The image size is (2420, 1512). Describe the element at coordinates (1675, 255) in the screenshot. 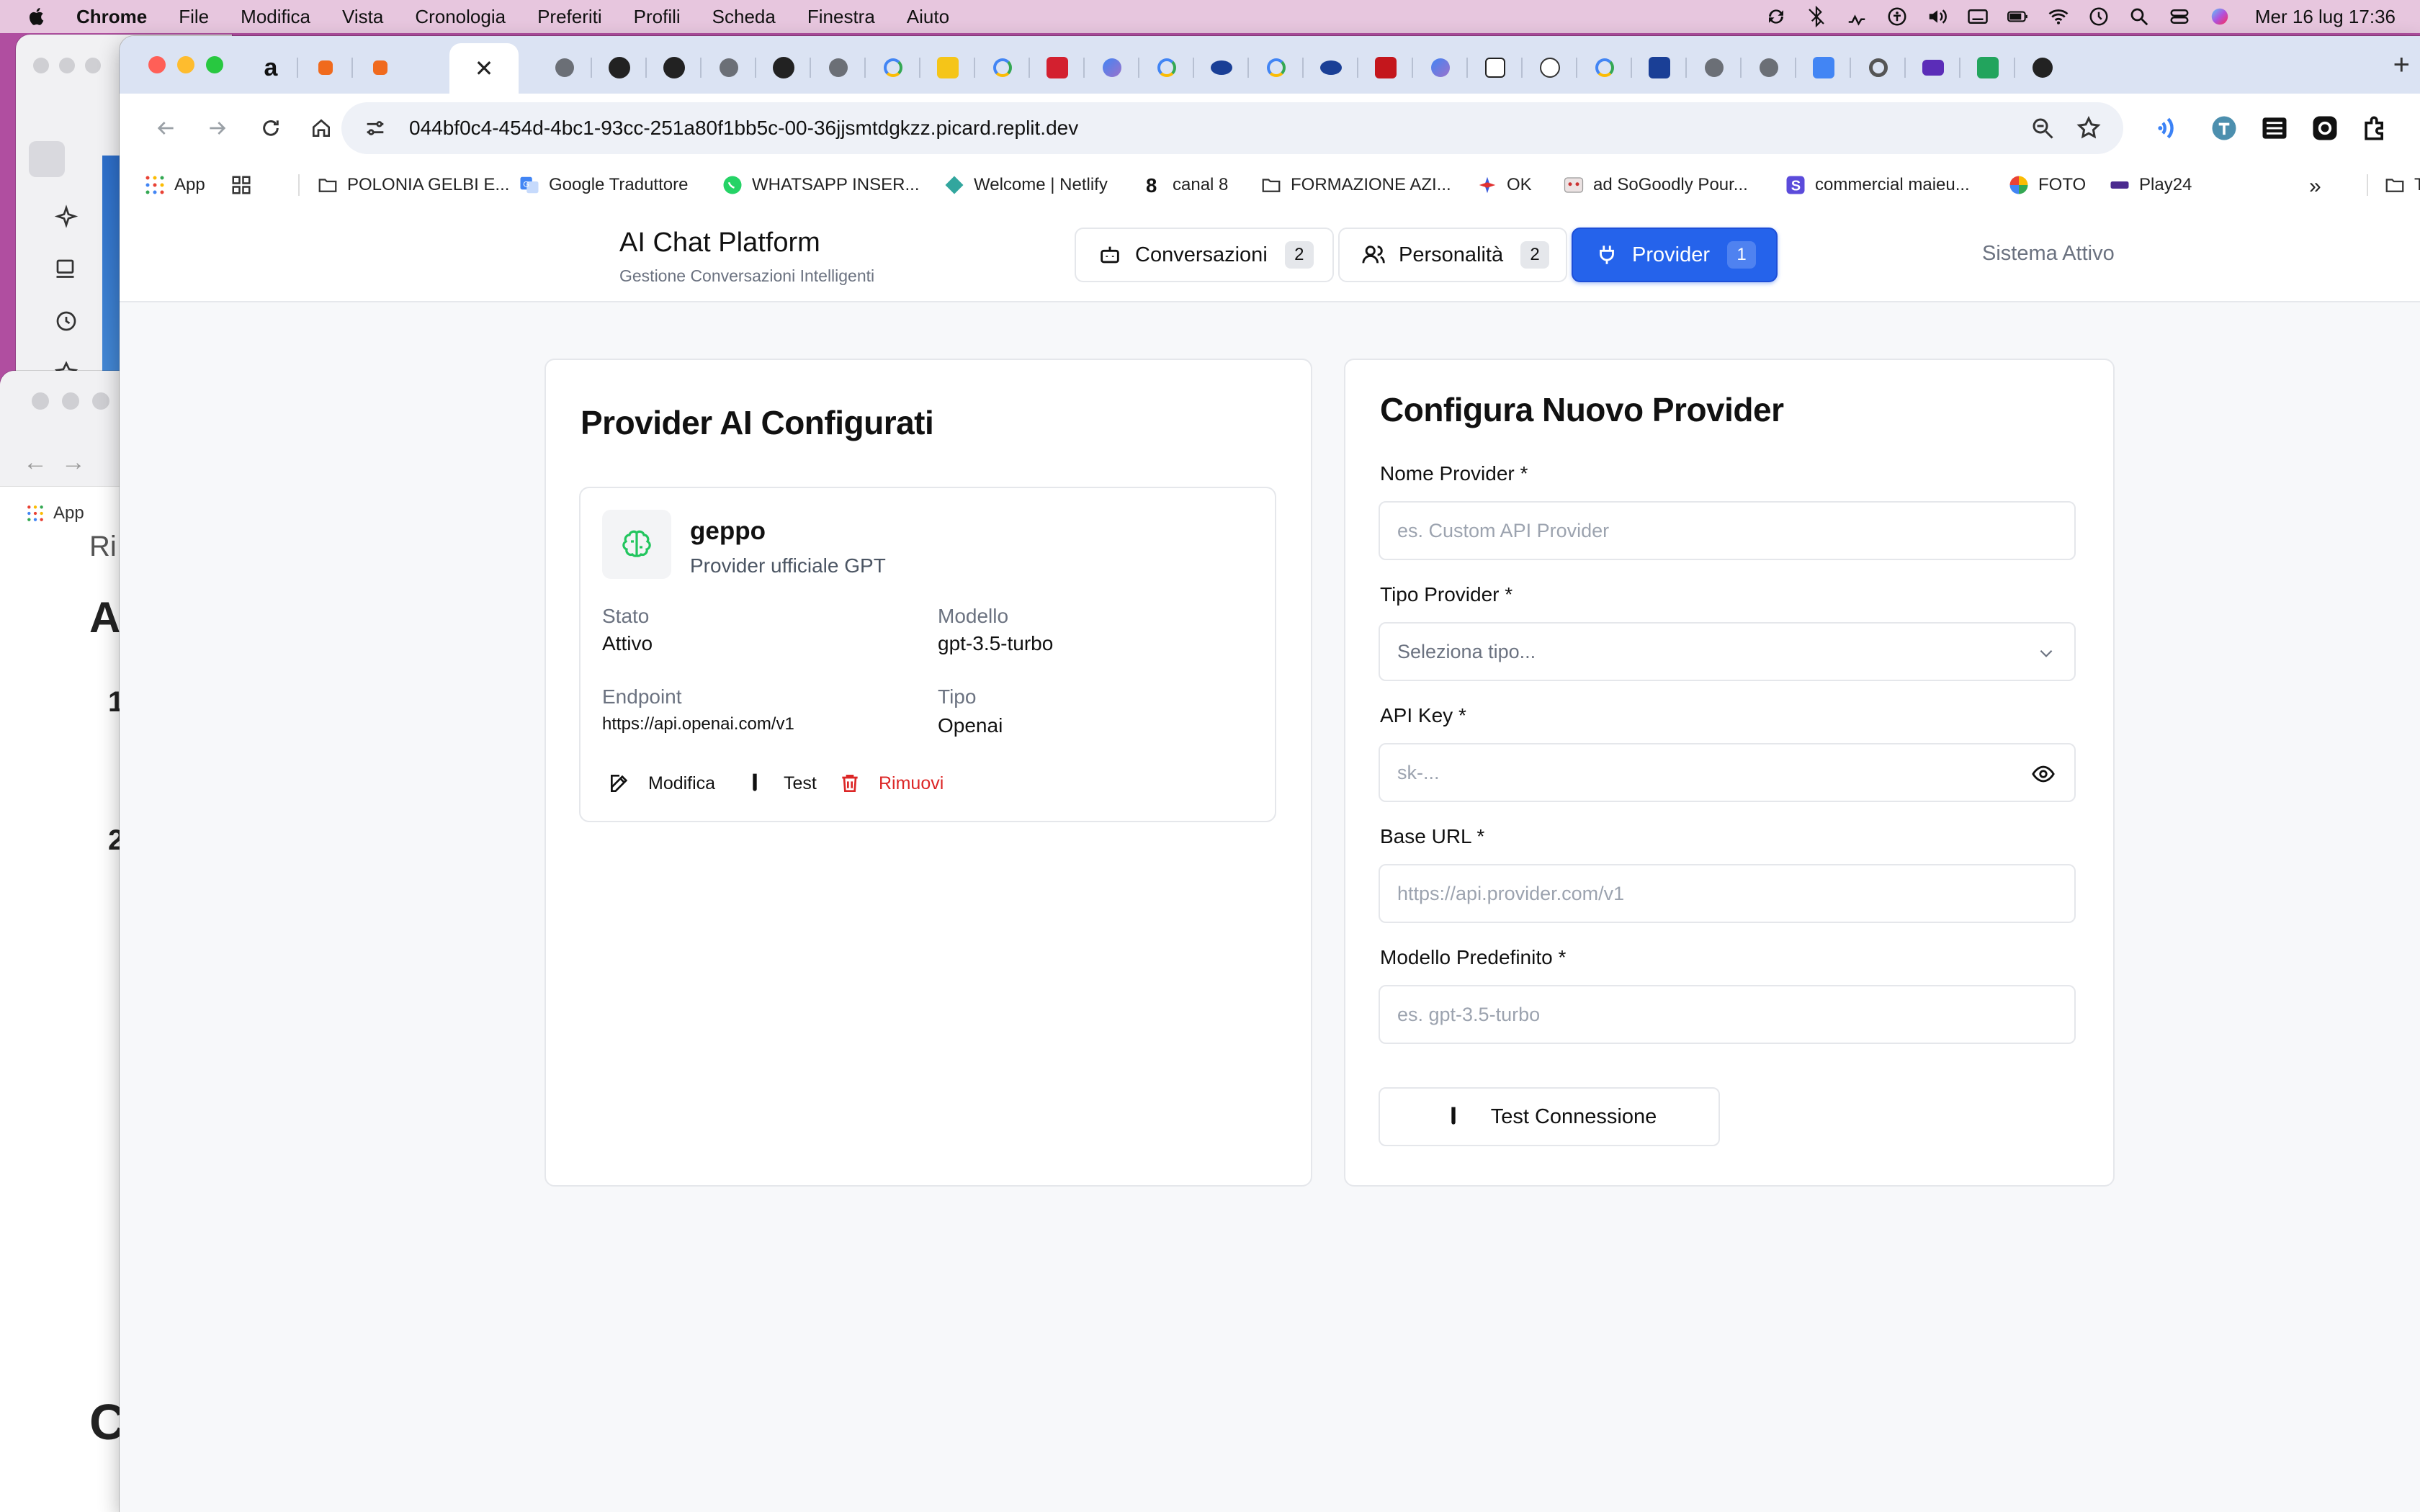

I see `tab-provider: Provider 1` at that location.